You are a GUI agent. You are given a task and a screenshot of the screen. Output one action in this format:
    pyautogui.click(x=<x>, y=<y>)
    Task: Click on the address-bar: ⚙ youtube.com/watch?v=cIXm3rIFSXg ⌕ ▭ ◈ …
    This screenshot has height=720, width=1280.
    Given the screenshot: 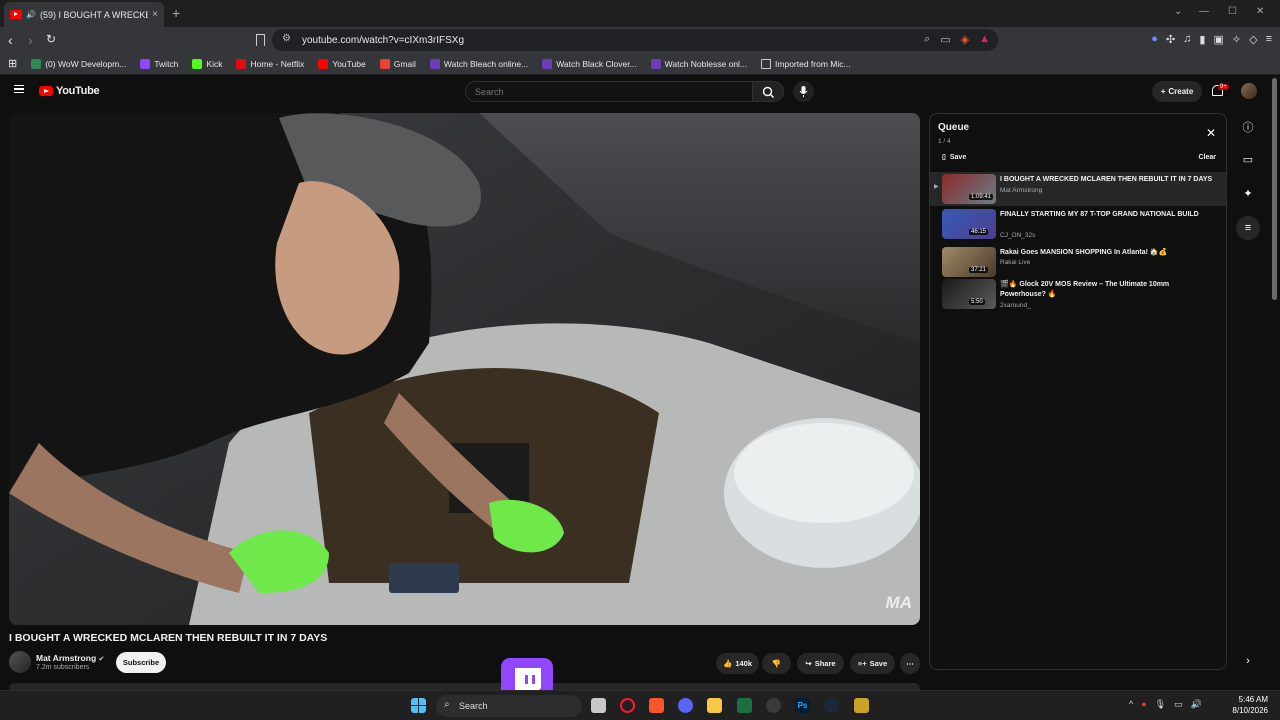 What is the action you would take?
    pyautogui.click(x=635, y=40)
    